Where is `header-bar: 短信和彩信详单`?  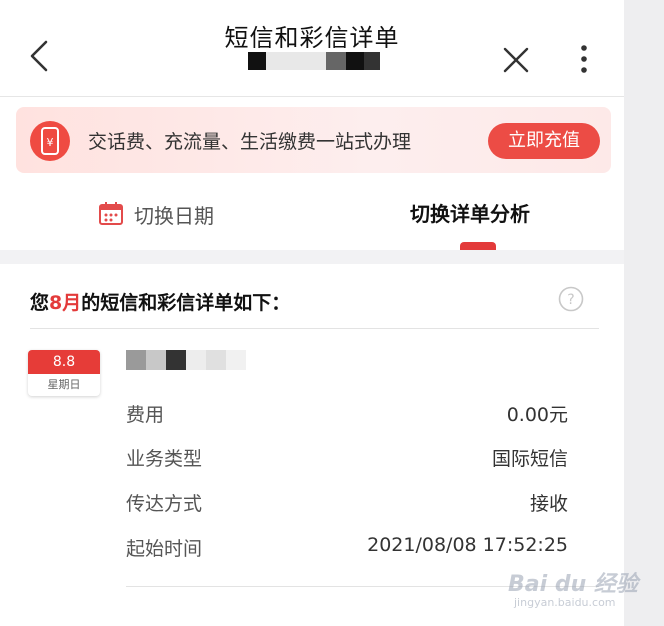
header-bar: 短信和彩信详单 is located at coordinates (312, 48).